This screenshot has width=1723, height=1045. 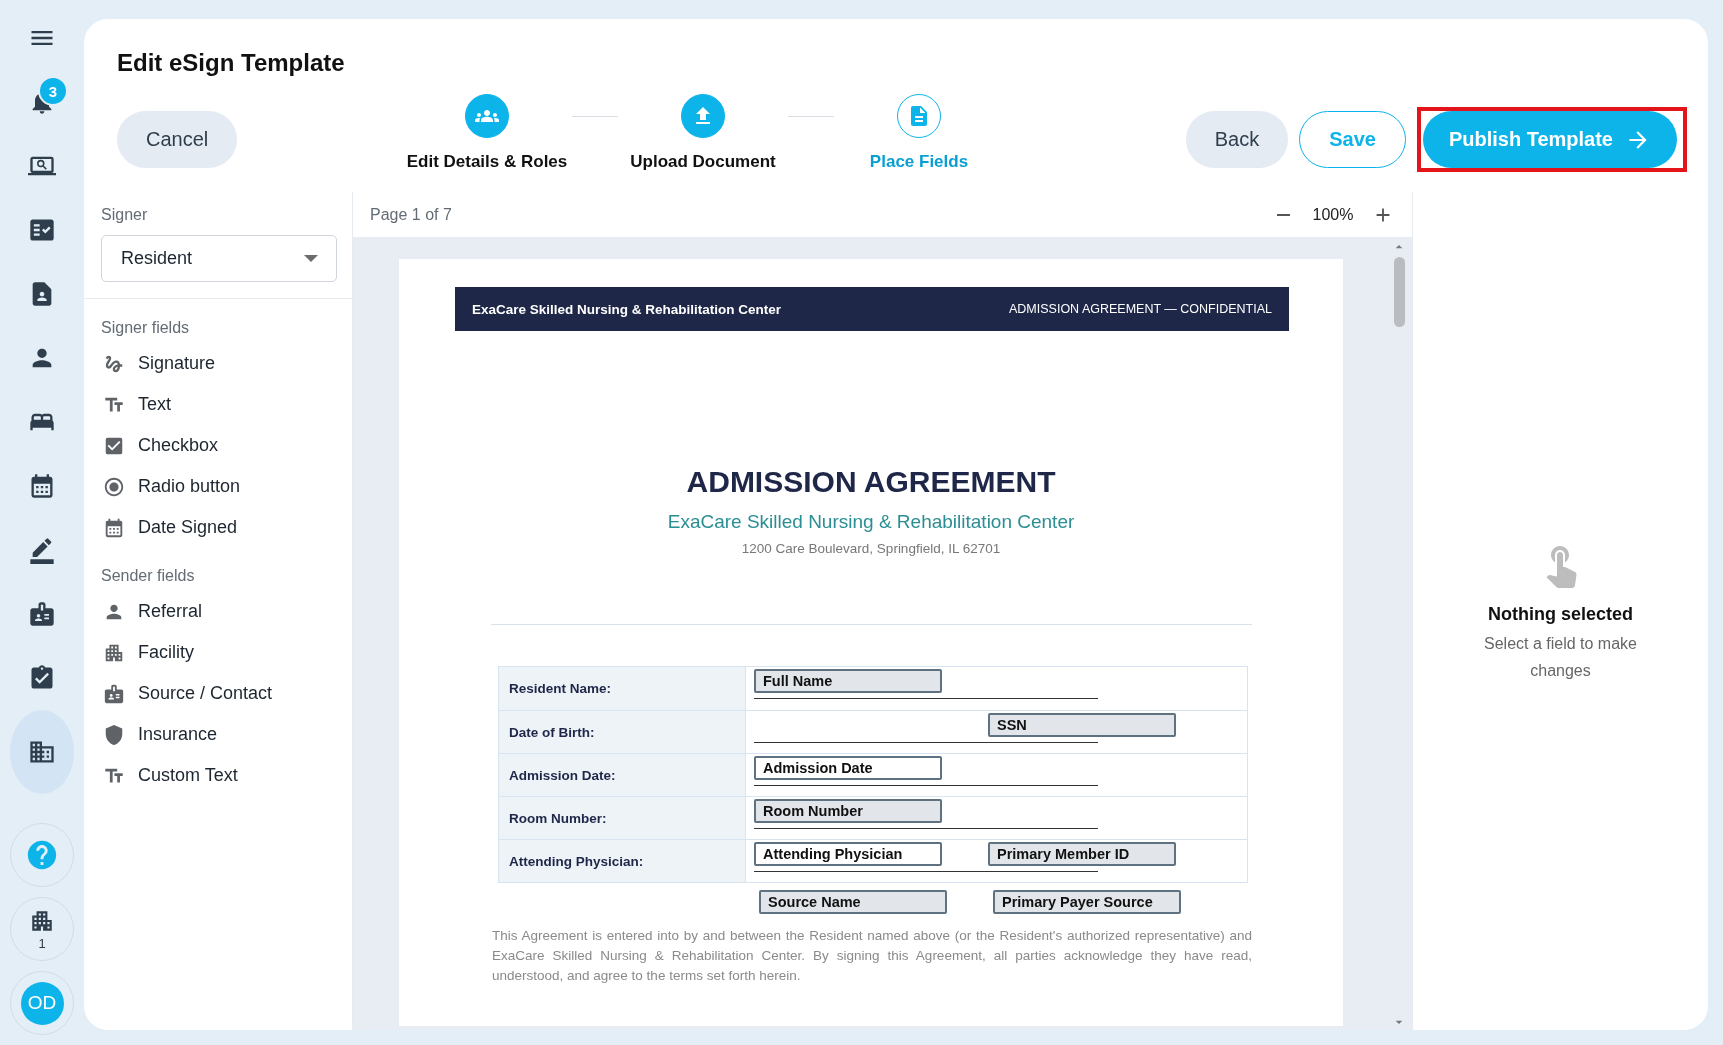 What do you see at coordinates (1087, 902) in the screenshot?
I see `field-tag: Primary Payer Source` at bounding box center [1087, 902].